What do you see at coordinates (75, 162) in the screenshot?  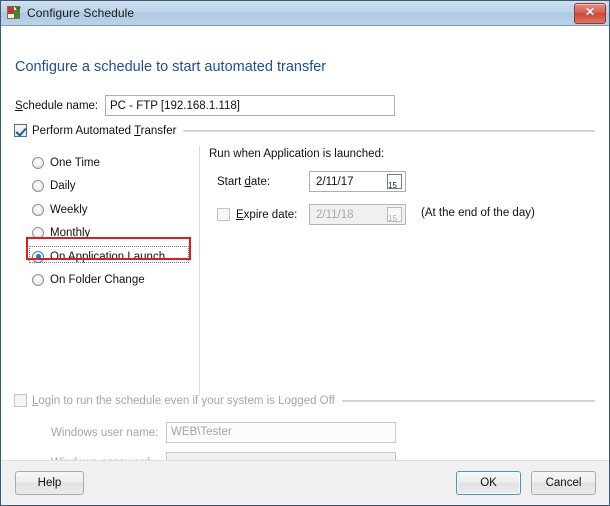 I see `radio-label: One Time` at bounding box center [75, 162].